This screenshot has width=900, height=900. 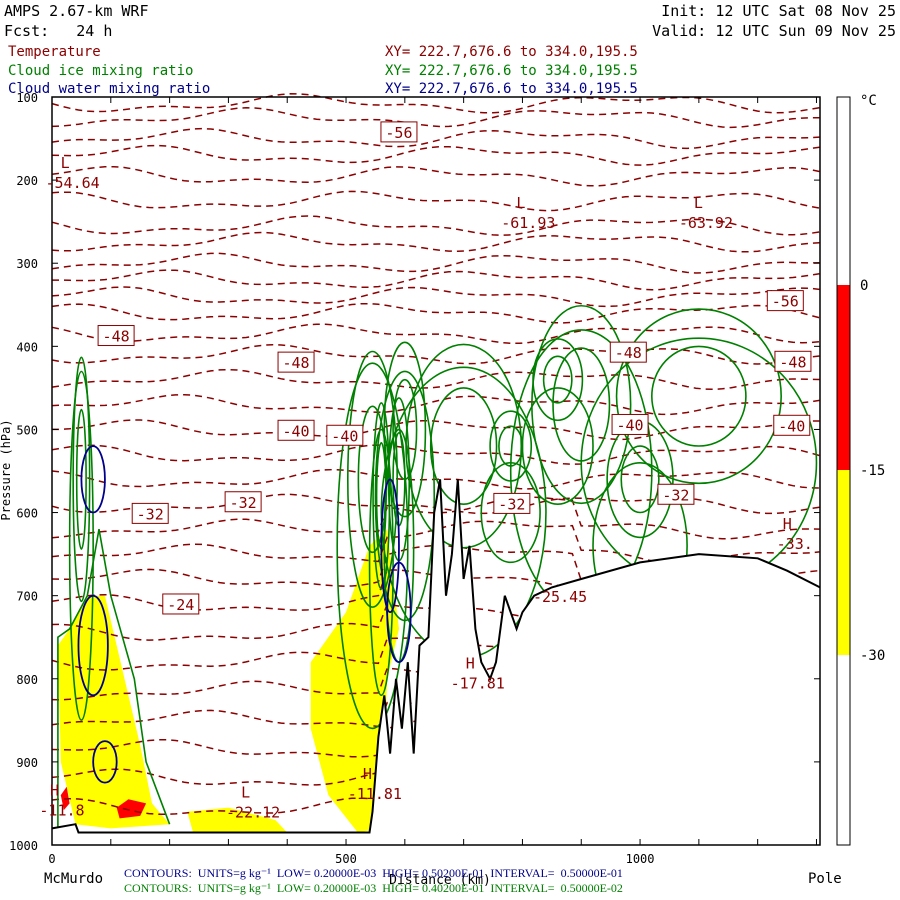 What do you see at coordinates (180, 605) in the screenshot?
I see `isotherm-label: -24` at bounding box center [180, 605].